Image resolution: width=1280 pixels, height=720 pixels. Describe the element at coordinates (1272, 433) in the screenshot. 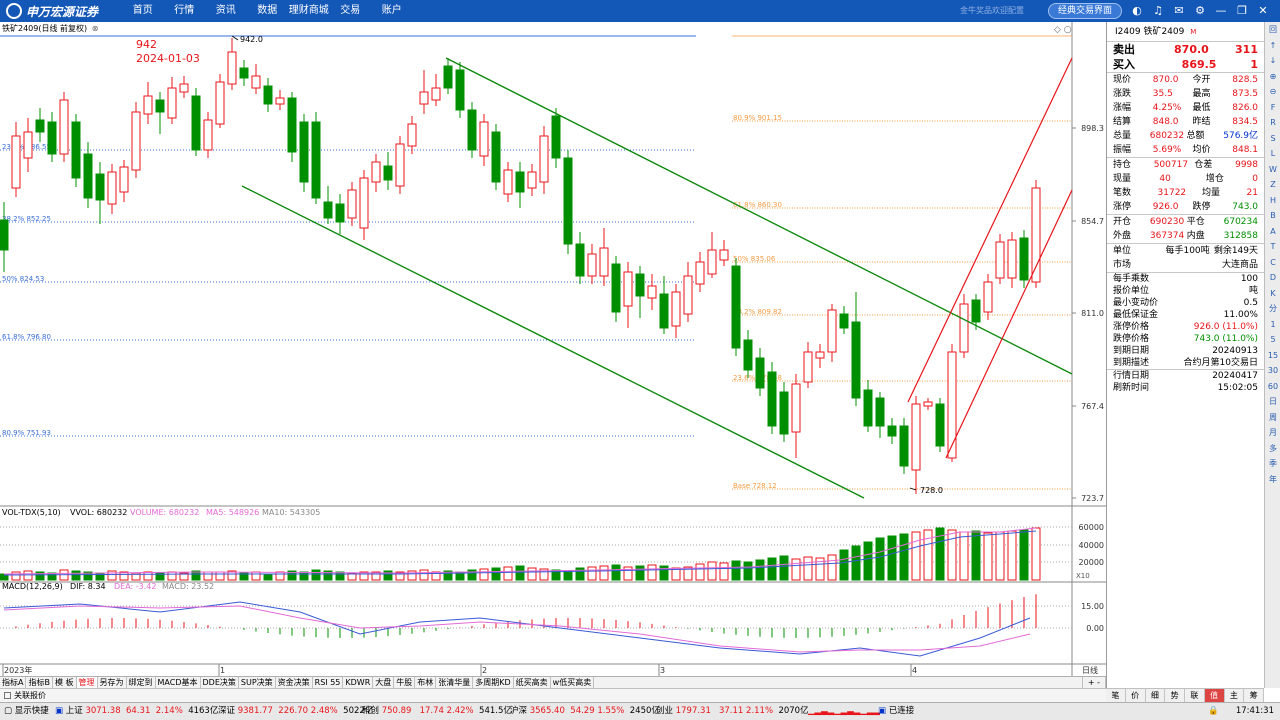

I see `side-tool-26-icon: 月` at that location.